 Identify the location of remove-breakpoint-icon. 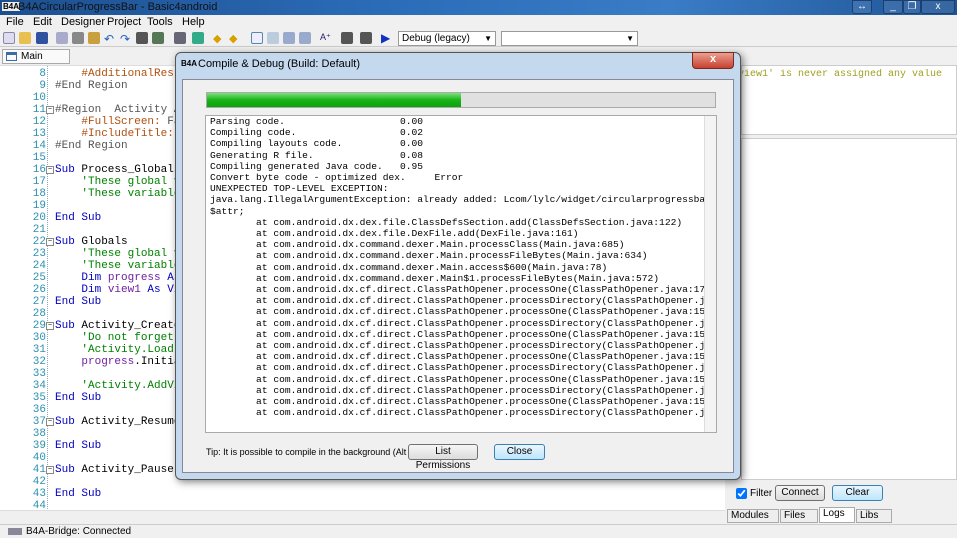
(273, 38).